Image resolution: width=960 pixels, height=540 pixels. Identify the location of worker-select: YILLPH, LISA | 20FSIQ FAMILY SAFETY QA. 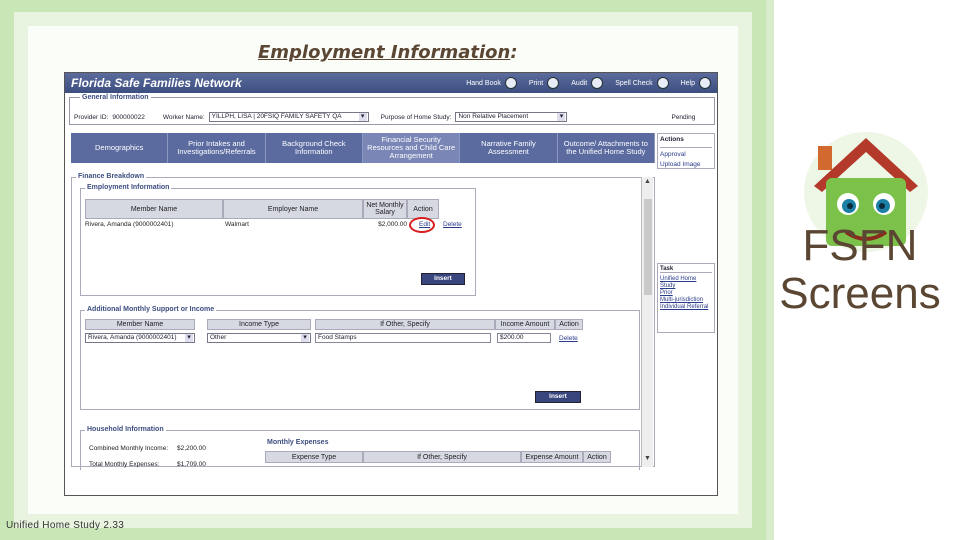
(288, 117).